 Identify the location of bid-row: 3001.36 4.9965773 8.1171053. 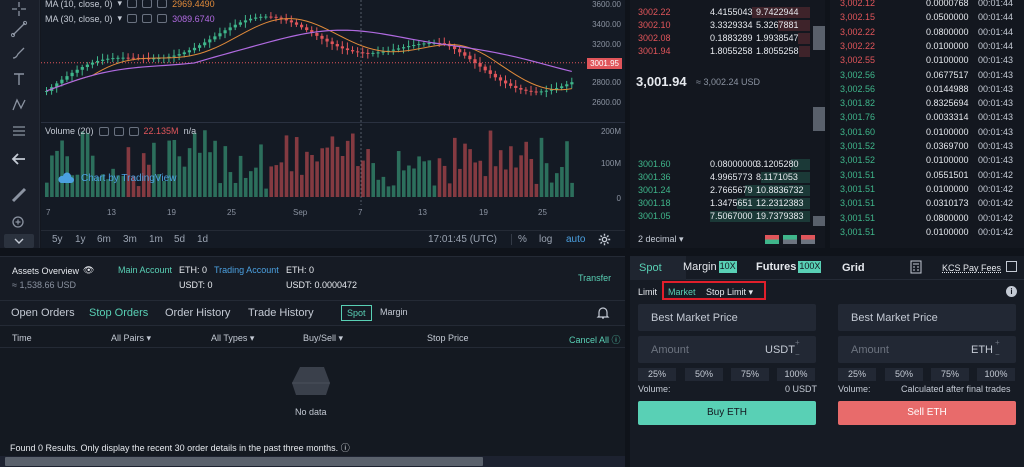
(720, 177).